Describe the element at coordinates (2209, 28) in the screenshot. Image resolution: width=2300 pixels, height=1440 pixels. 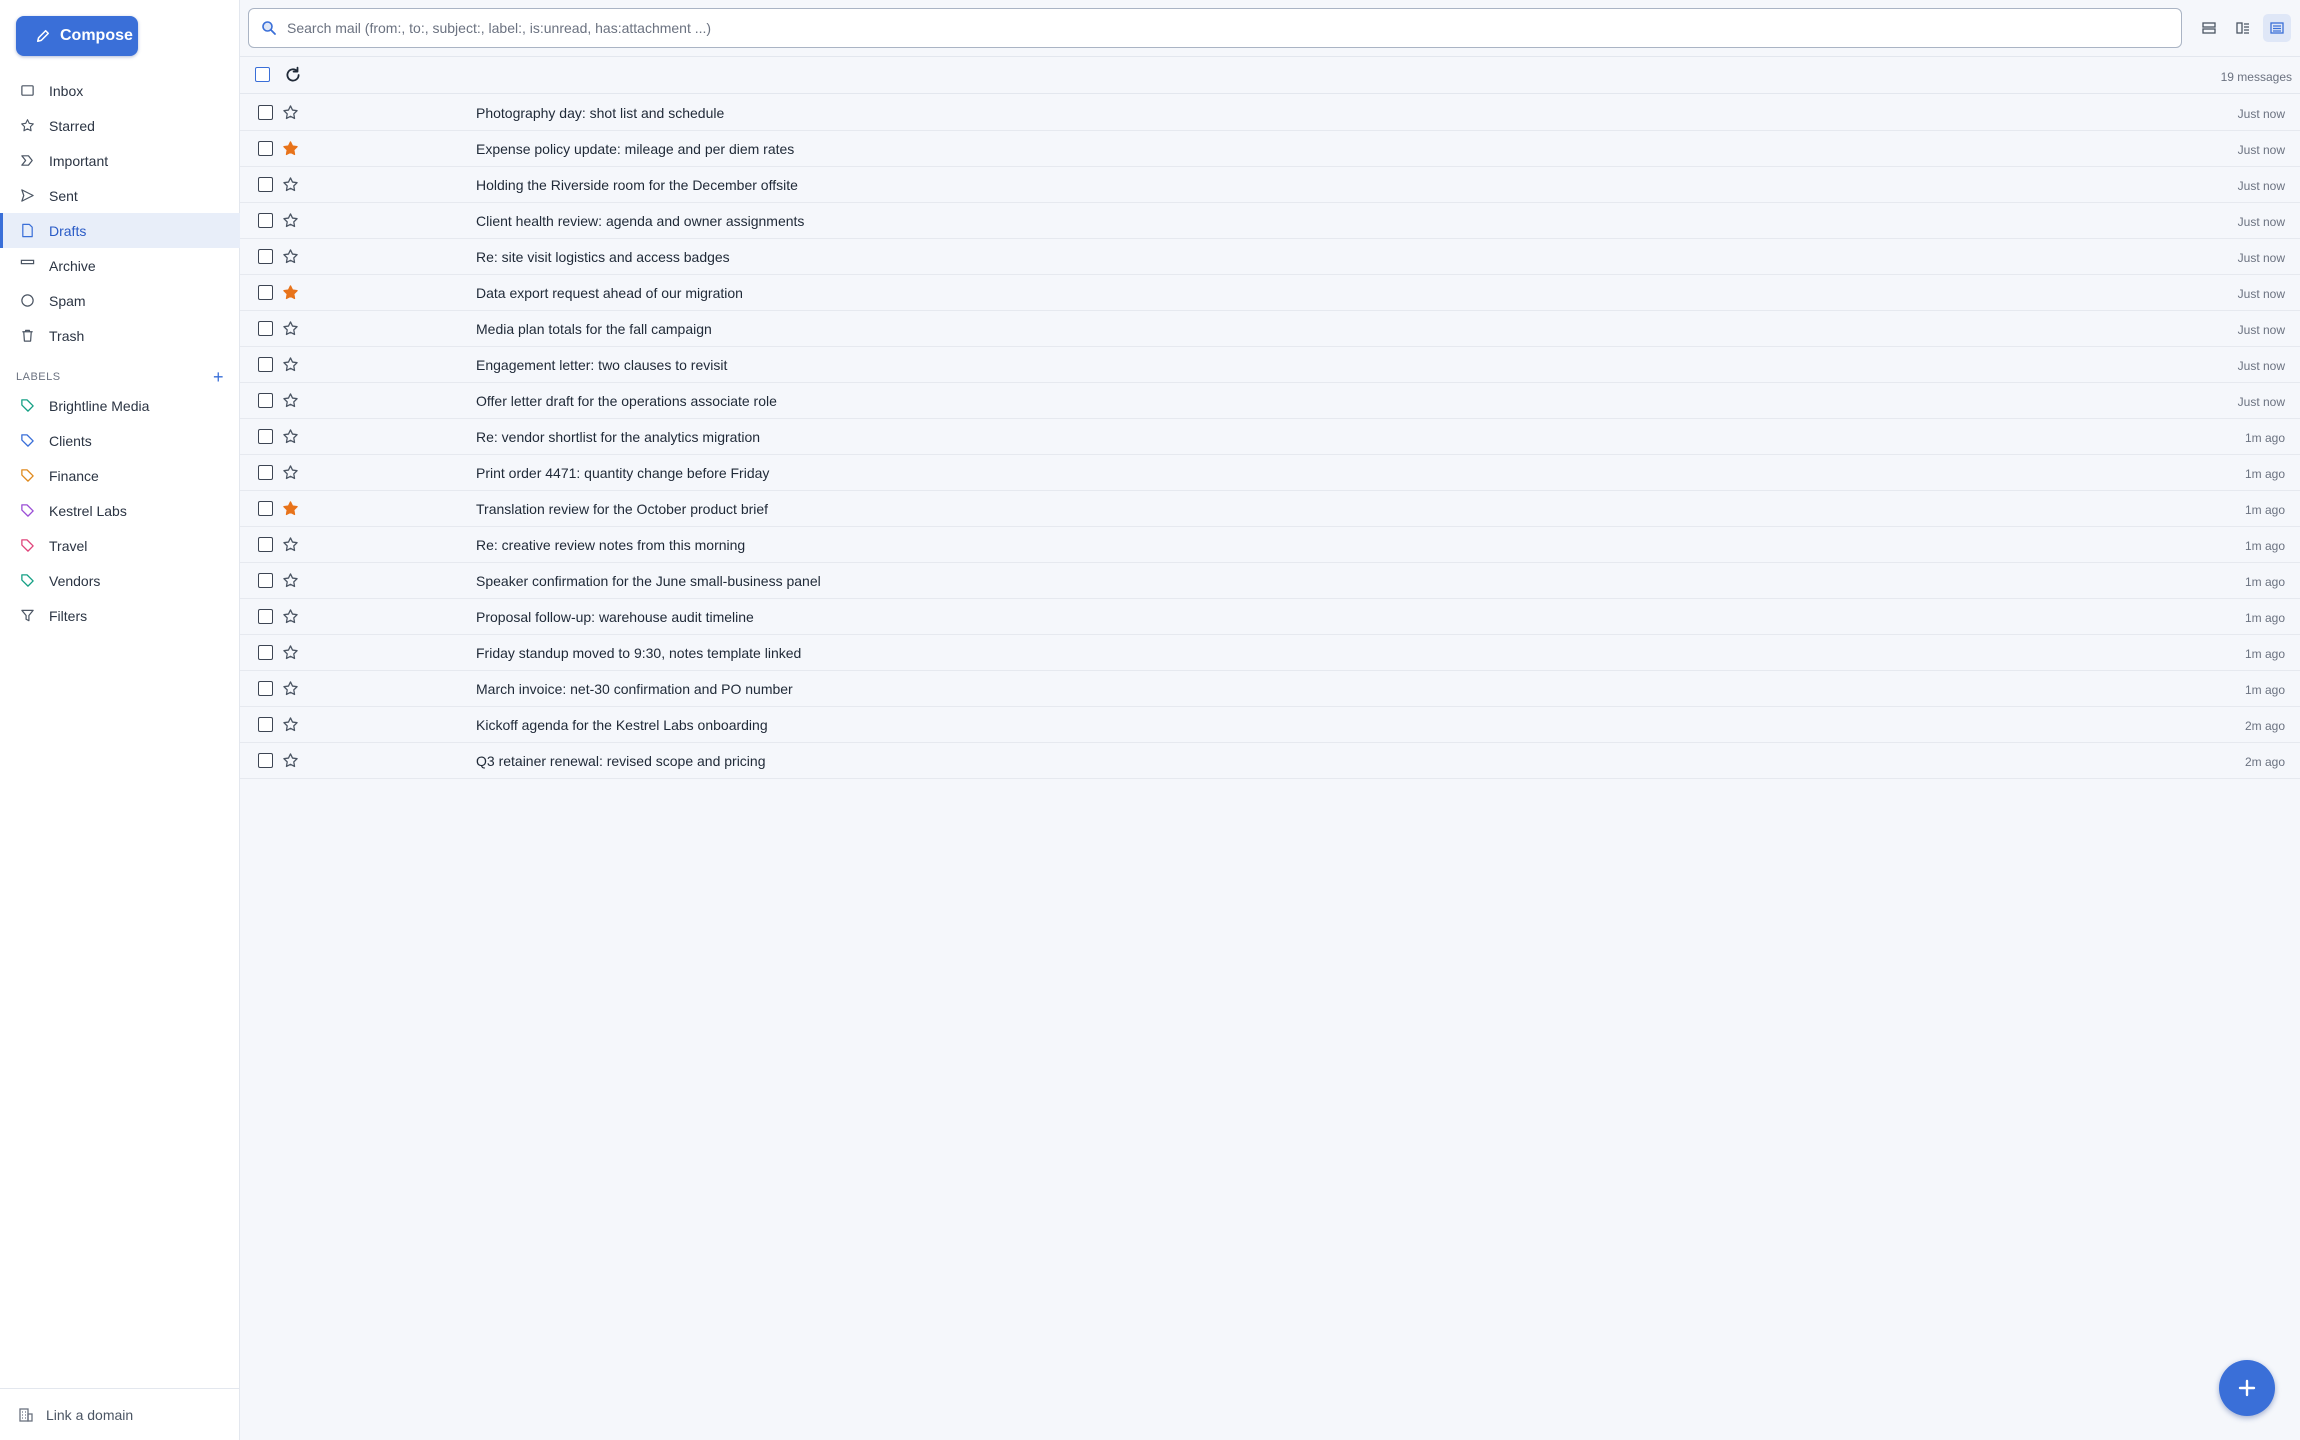
I see `view-default-button` at that location.